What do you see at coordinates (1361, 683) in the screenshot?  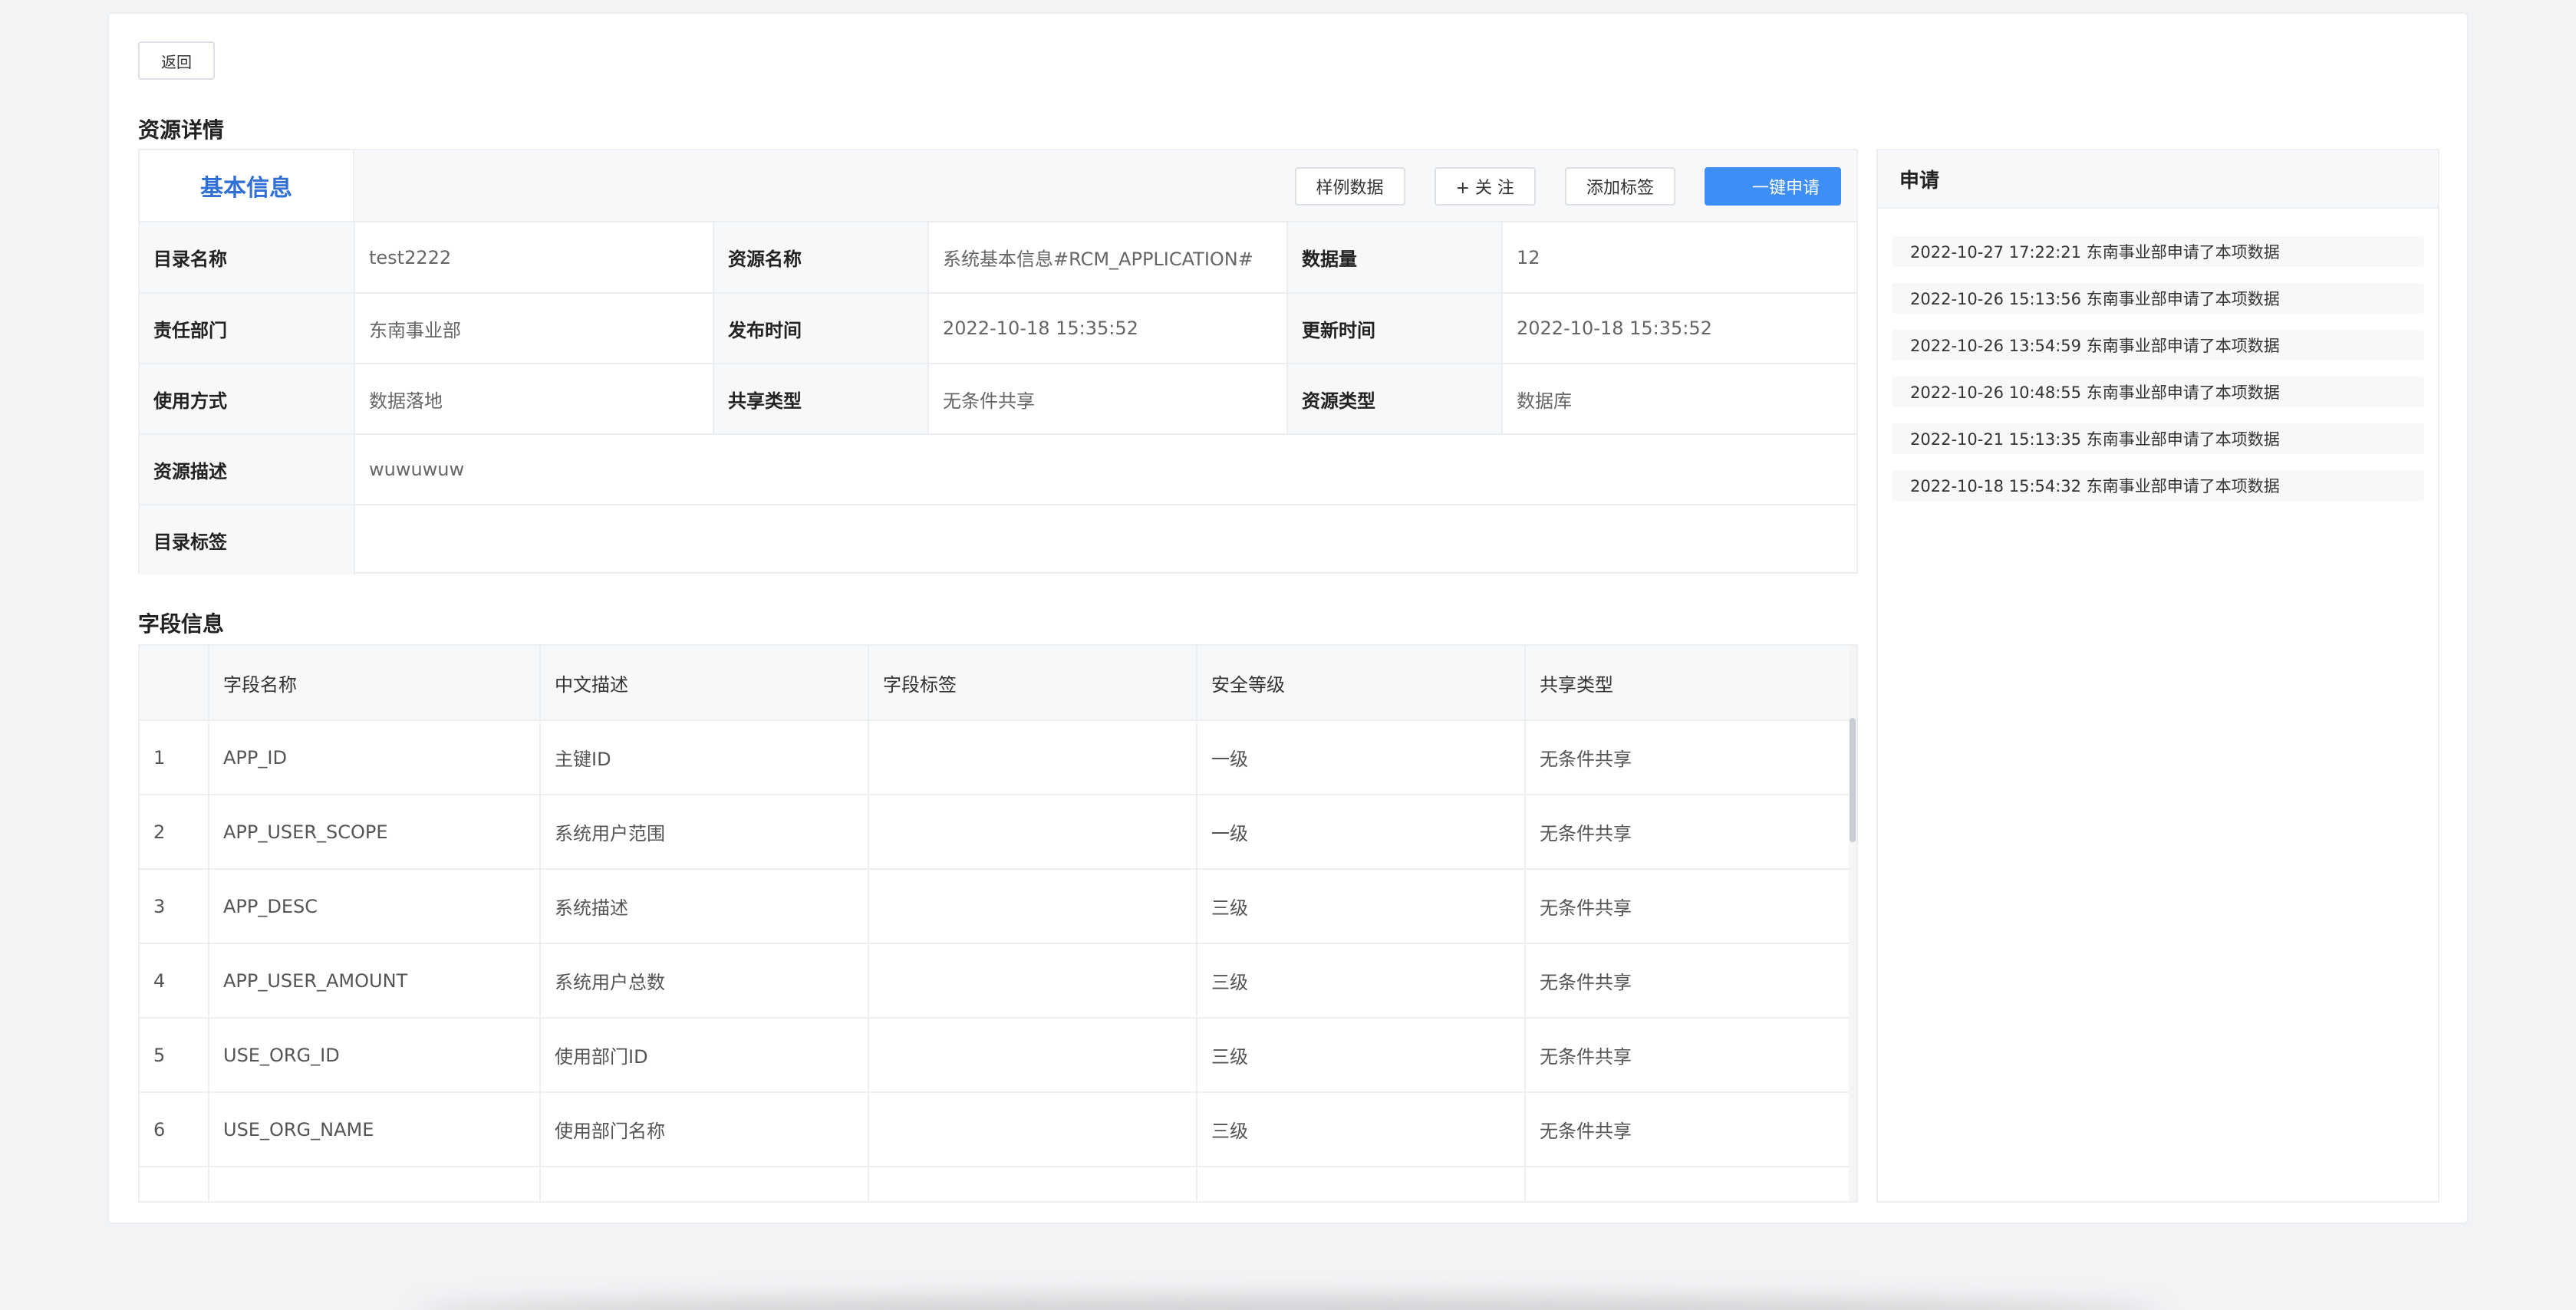 I see `column-header-level: 安全等级` at bounding box center [1361, 683].